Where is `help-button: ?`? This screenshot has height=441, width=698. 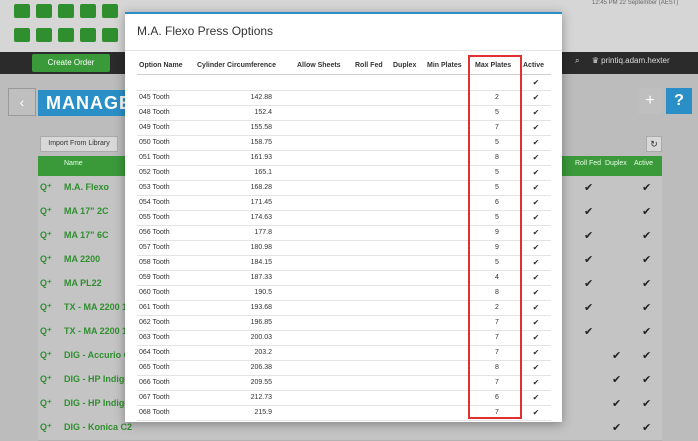 help-button: ? is located at coordinates (679, 101).